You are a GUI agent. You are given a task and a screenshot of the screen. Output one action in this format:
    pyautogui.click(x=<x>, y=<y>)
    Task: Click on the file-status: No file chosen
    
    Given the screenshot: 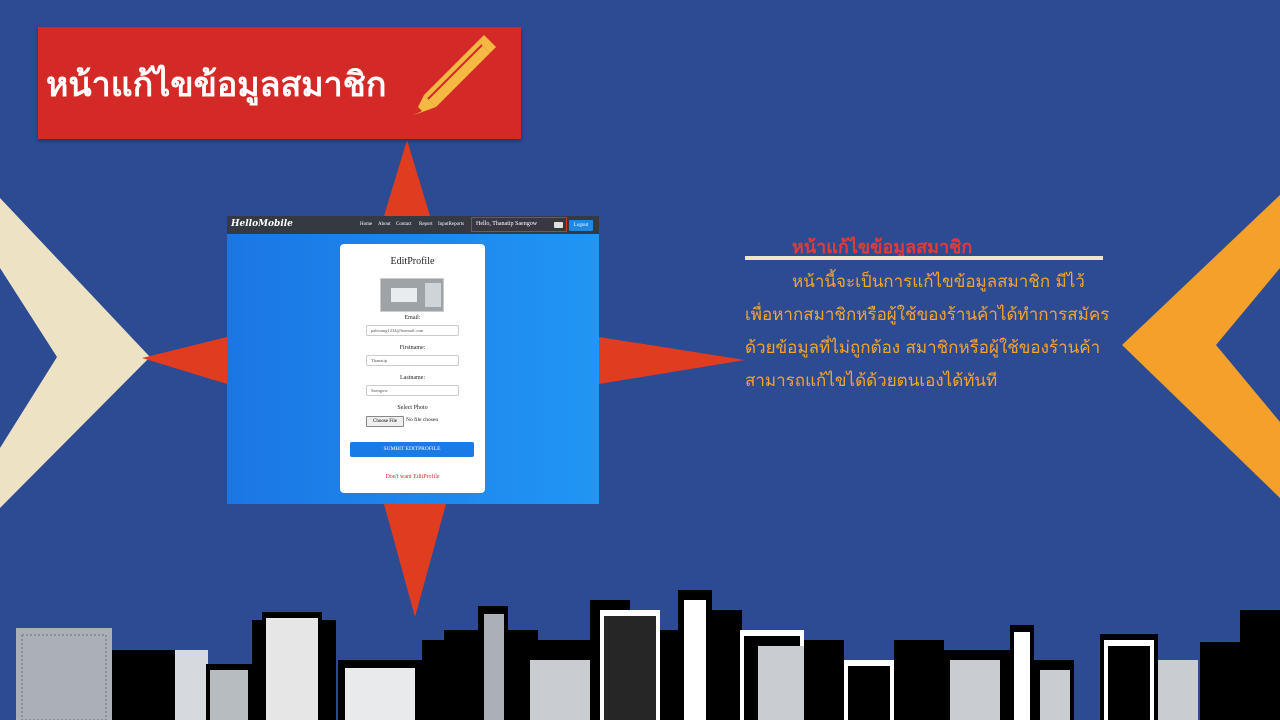 What is the action you would take?
    pyautogui.click(x=422, y=420)
    